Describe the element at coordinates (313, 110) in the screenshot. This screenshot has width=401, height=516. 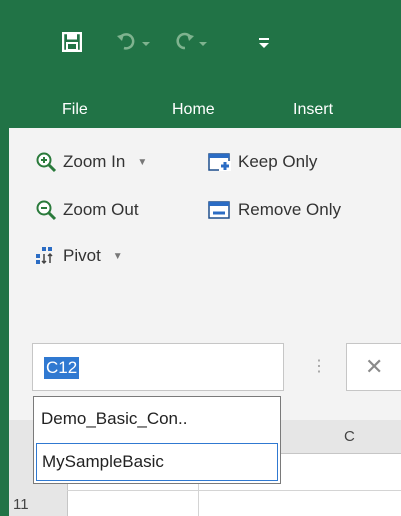
I see `tab-insert: Insert` at that location.